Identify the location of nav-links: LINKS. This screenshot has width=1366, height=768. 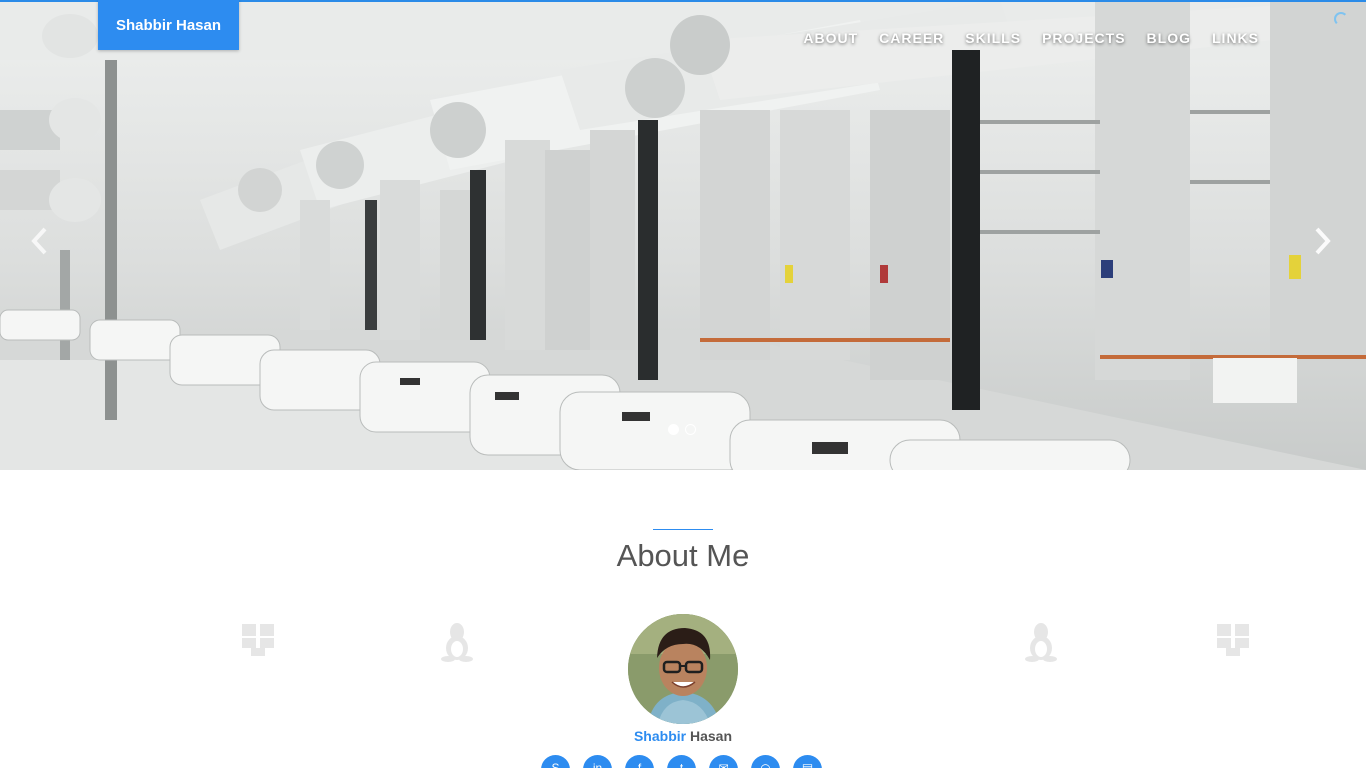
(1235, 38).